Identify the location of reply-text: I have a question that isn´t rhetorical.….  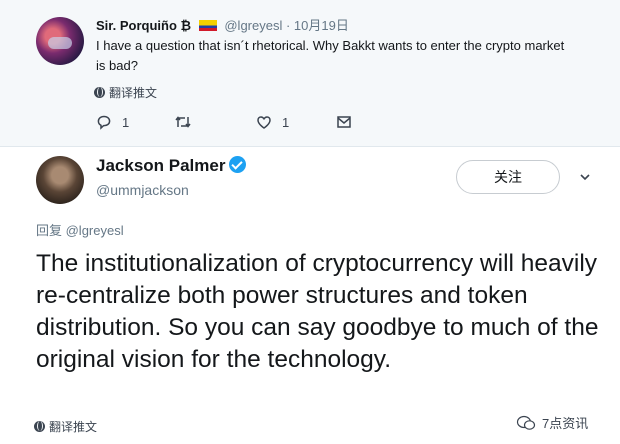
(330, 55).